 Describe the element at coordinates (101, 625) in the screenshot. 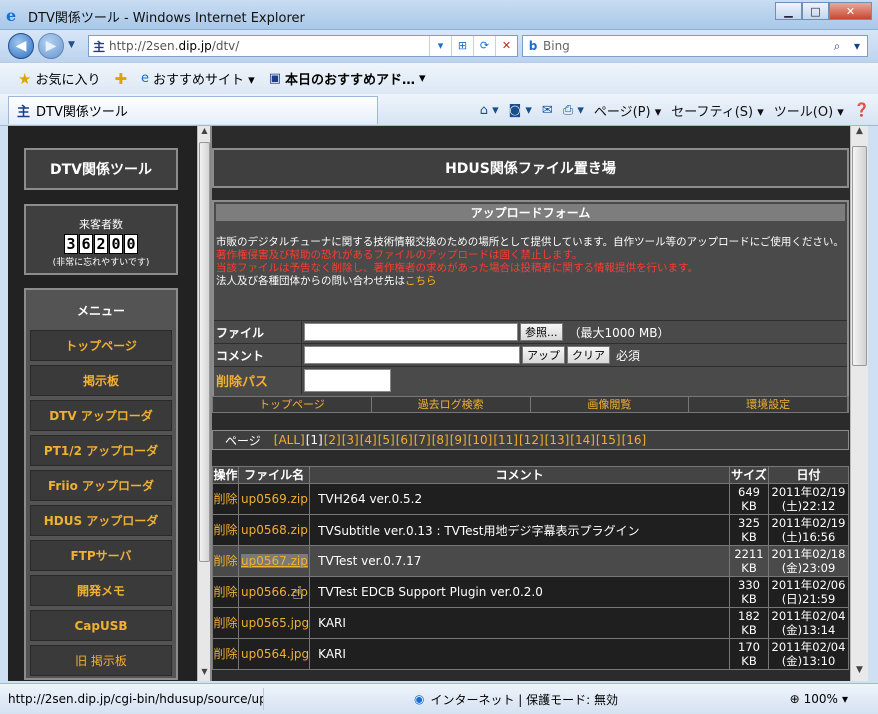

I see `menu-item-capusb: CapUSB` at that location.